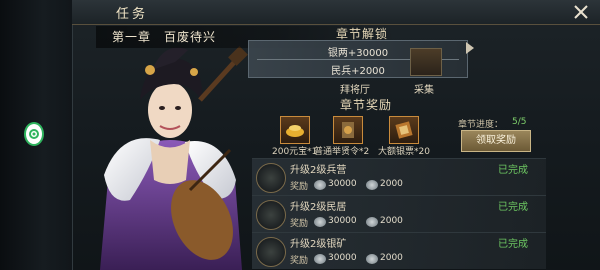 This screenshot has height=270, width=600. Describe the element at coordinates (362, 34) in the screenshot. I see `unlock-section-title: 章节解锁` at that location.